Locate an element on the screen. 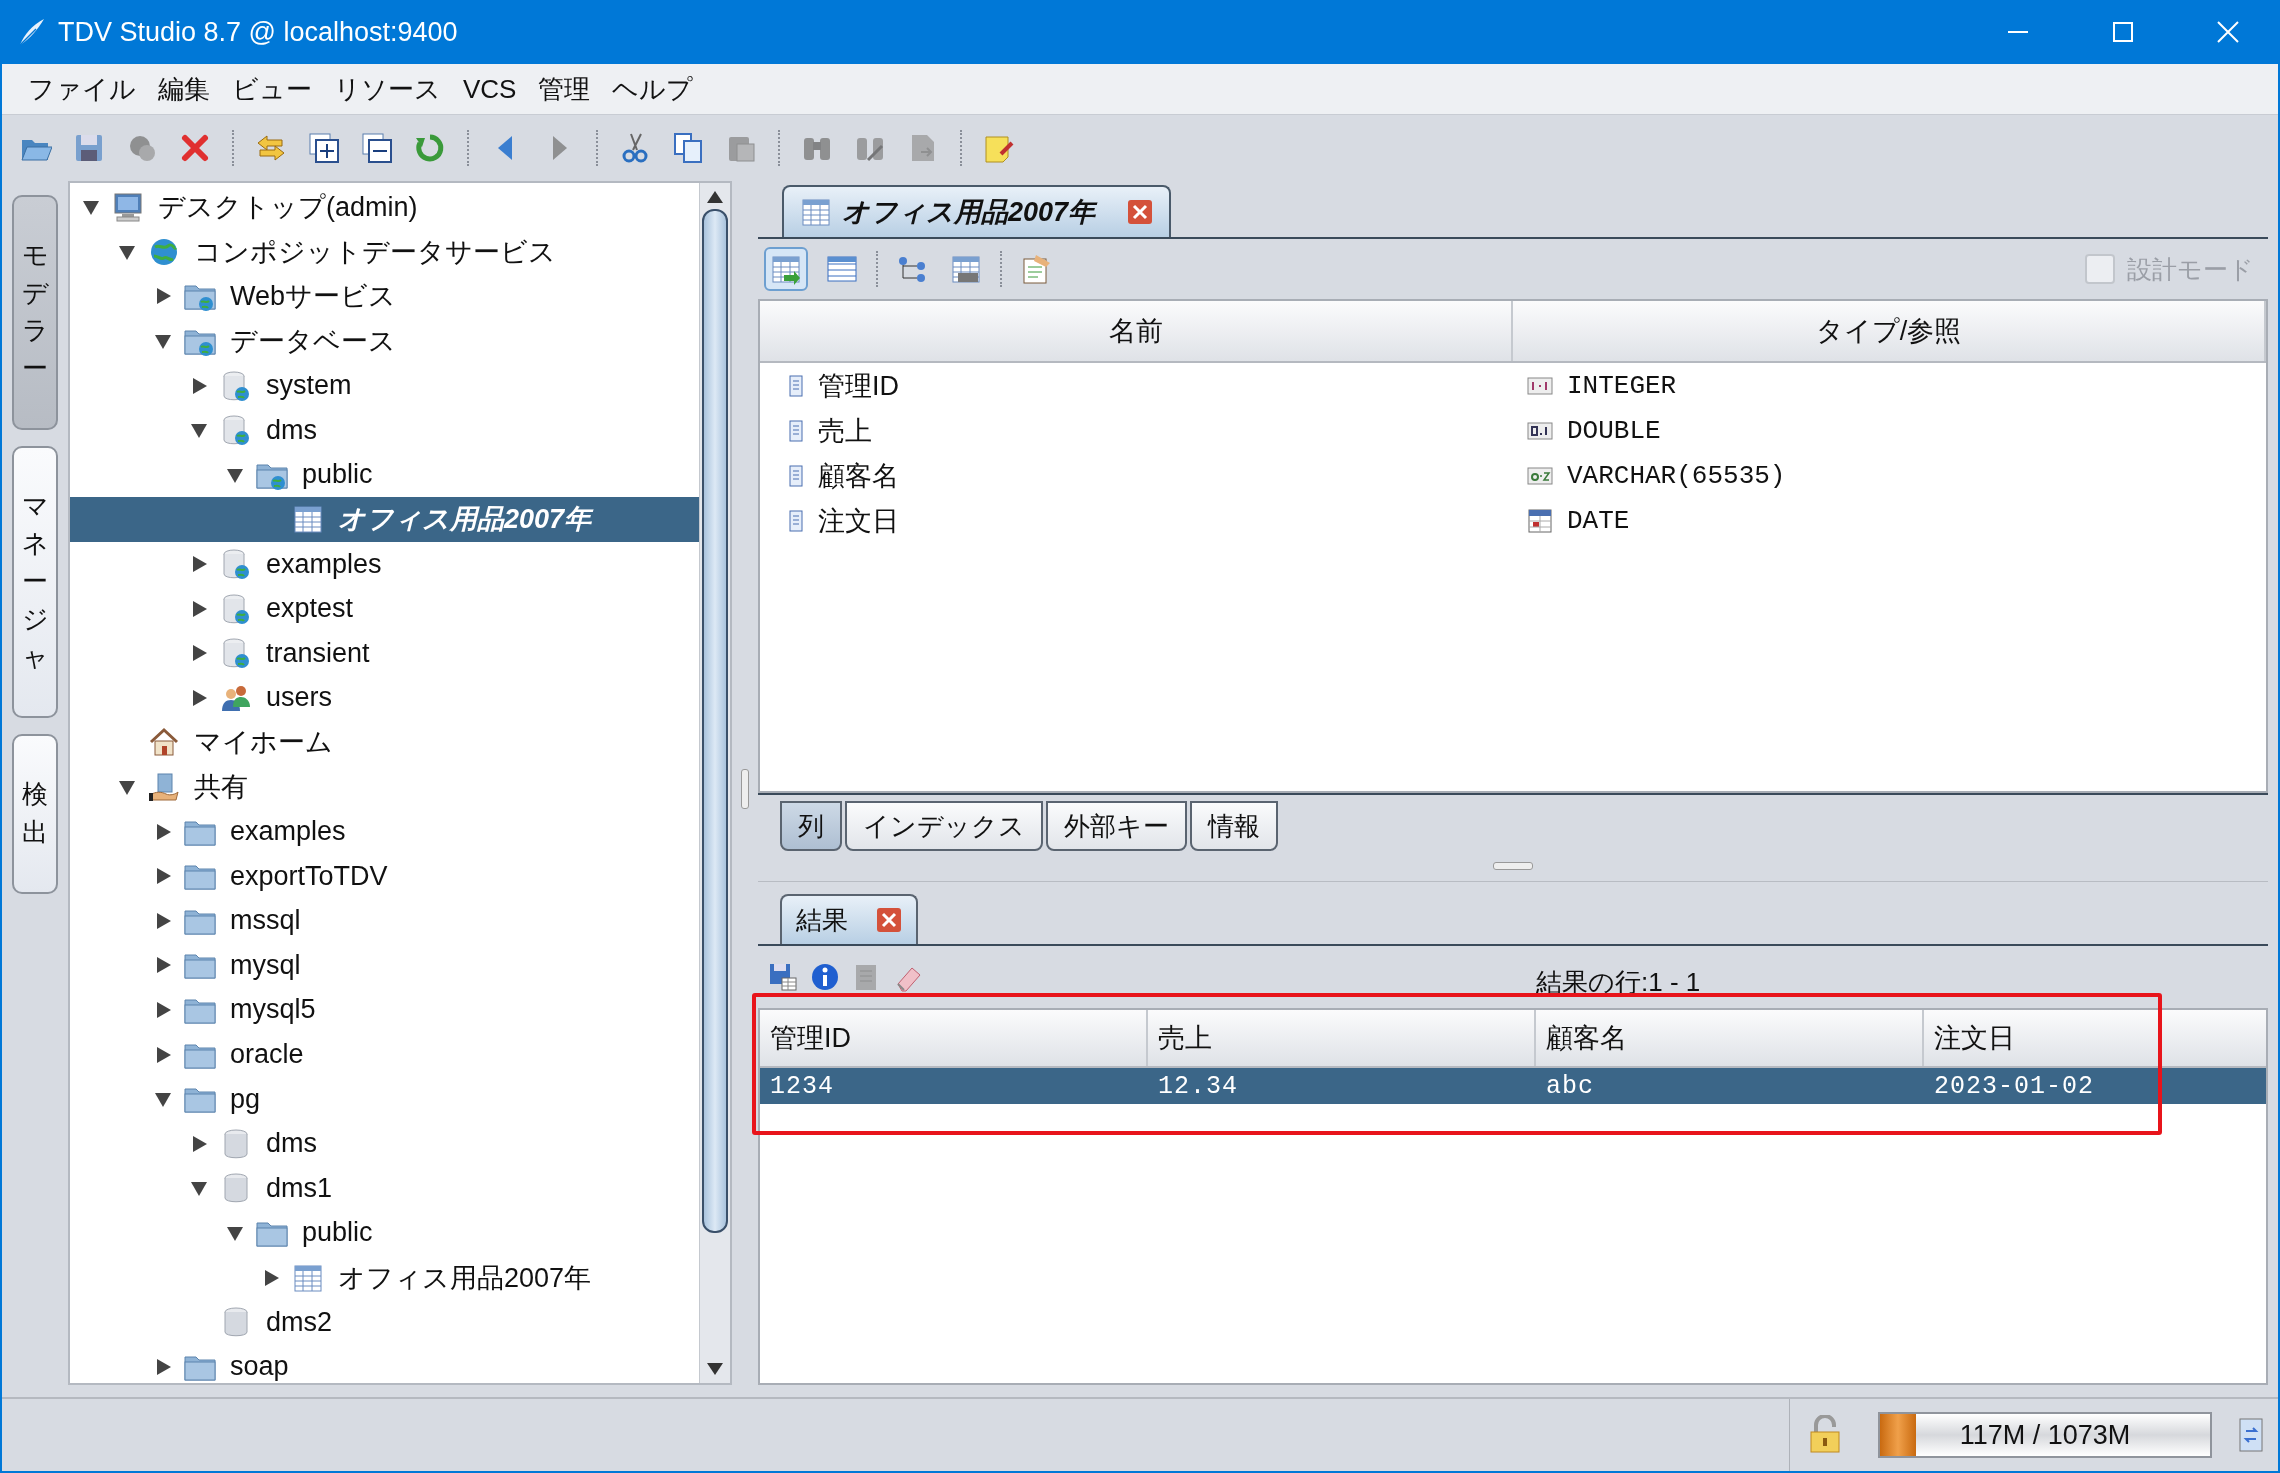 The width and height of the screenshot is (2280, 1473). column-header: 顧客名 is located at coordinates (1730, 1038).